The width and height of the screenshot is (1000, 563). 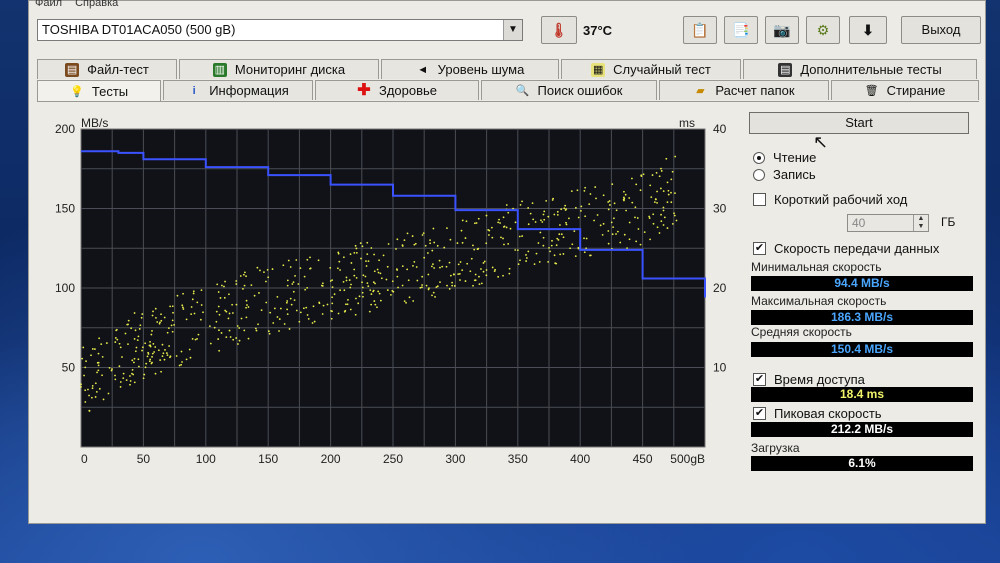 What do you see at coordinates (860, 69) in the screenshot?
I see `tab-extra-tests: ▤ Дополнительные тесты` at bounding box center [860, 69].